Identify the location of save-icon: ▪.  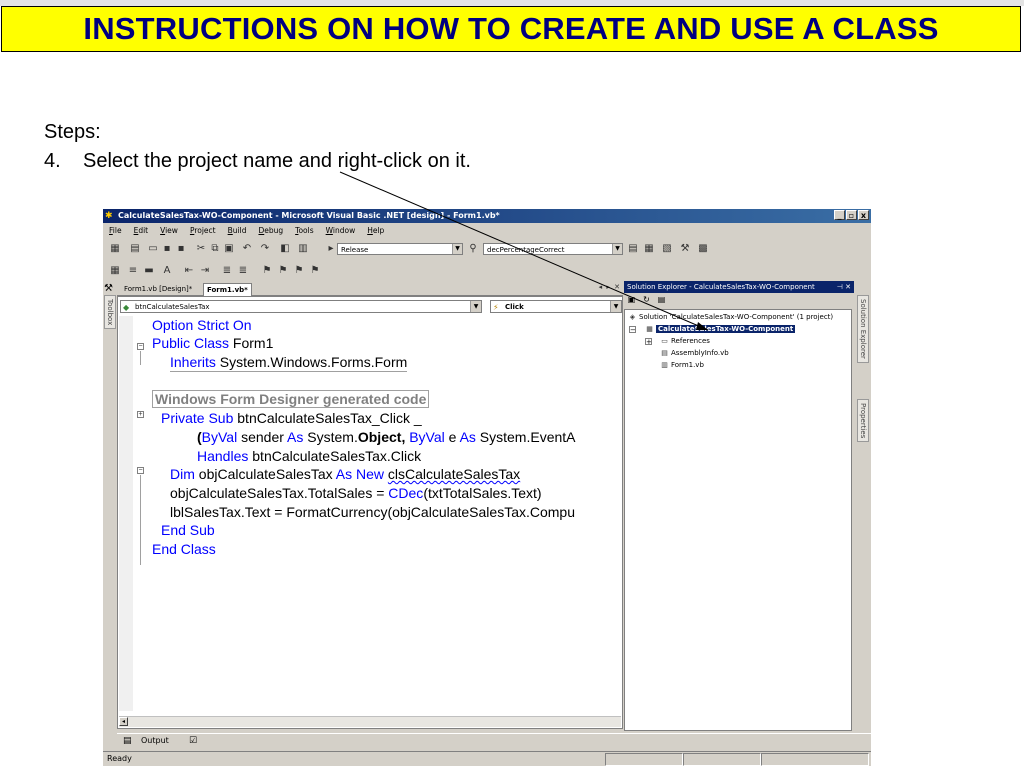
(167, 249).